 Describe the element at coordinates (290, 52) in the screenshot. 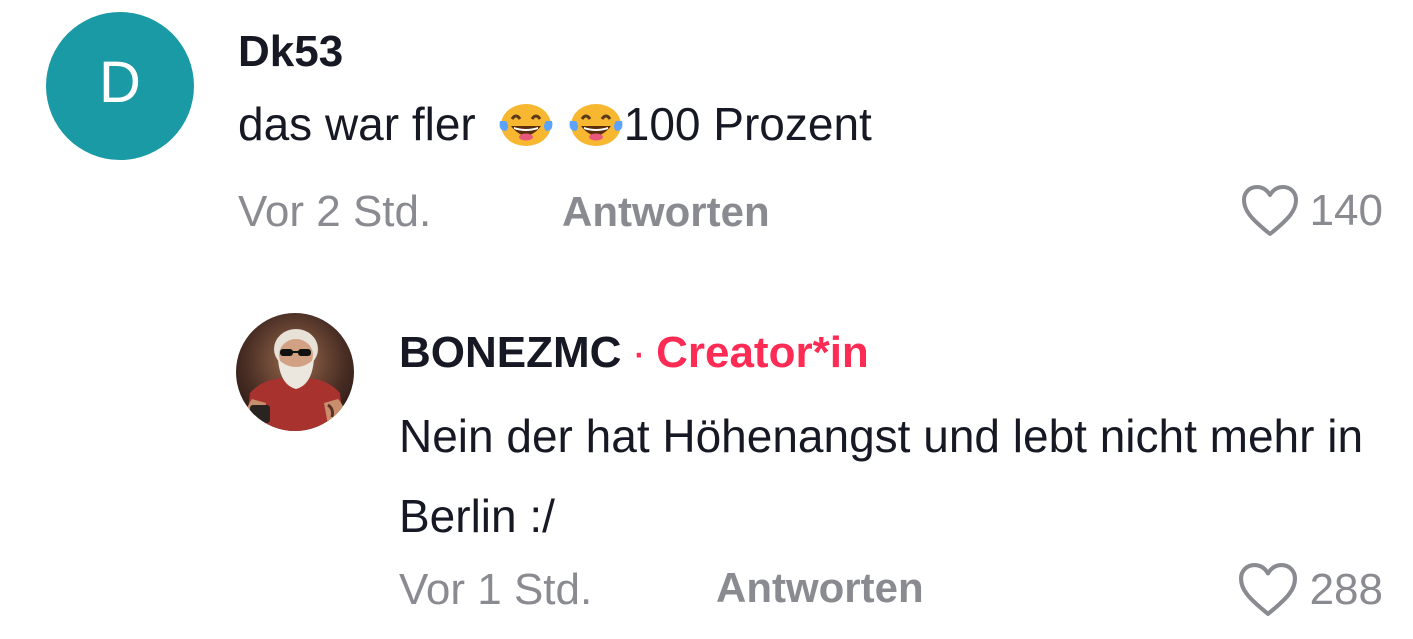

I see `comment-username: Dk53` at that location.